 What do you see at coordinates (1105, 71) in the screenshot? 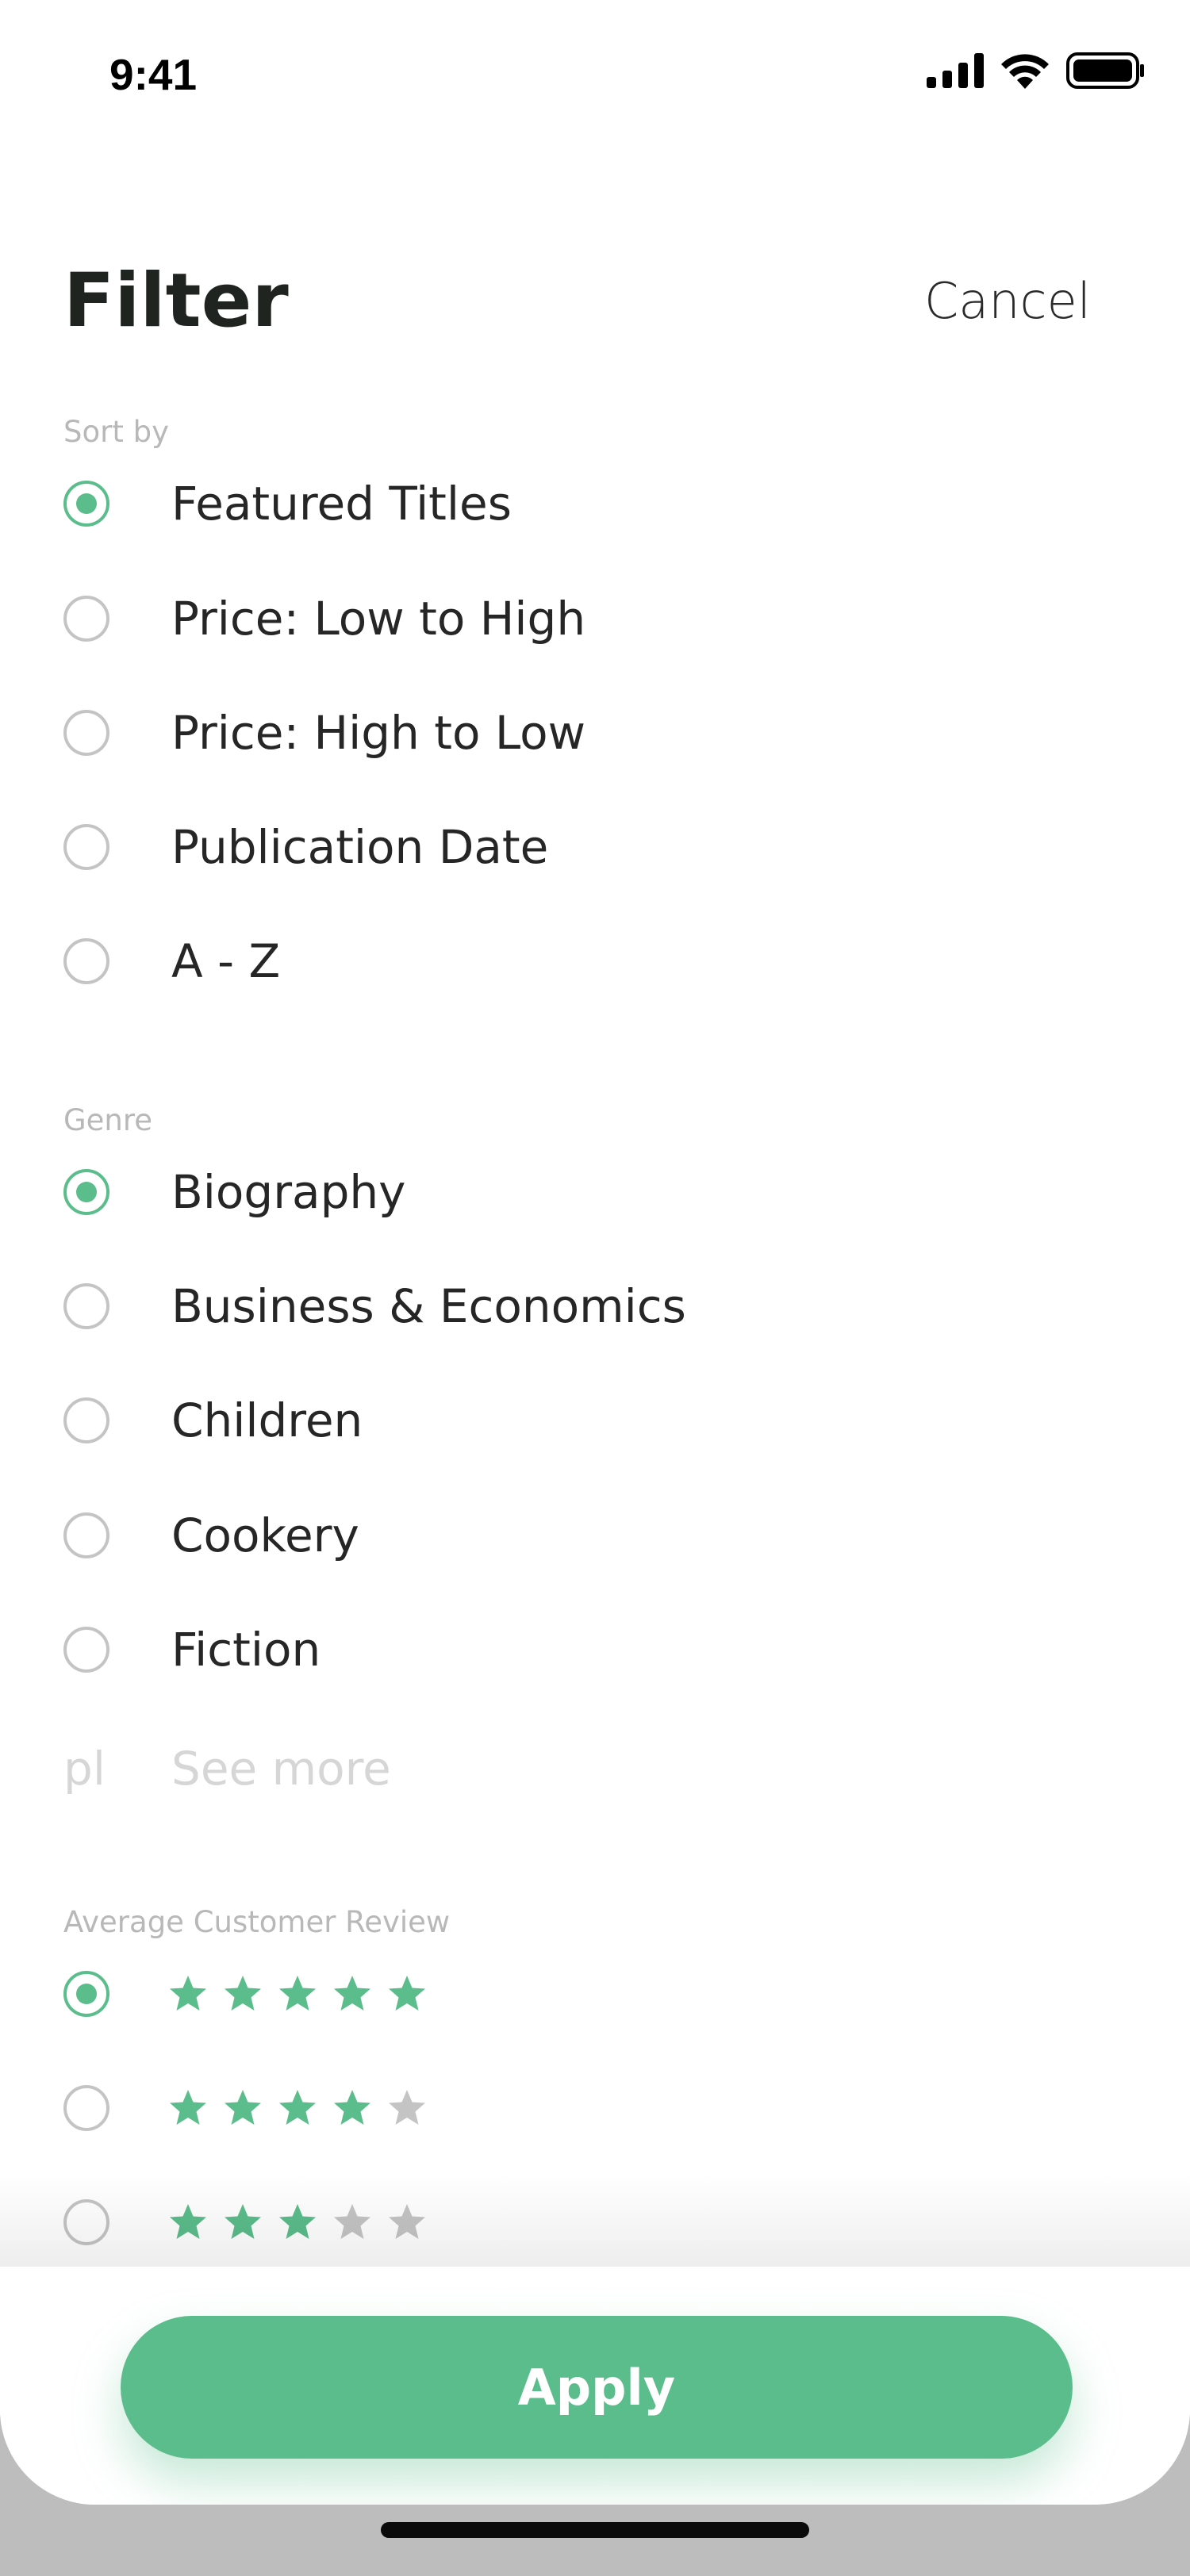
I see `battery-icon` at bounding box center [1105, 71].